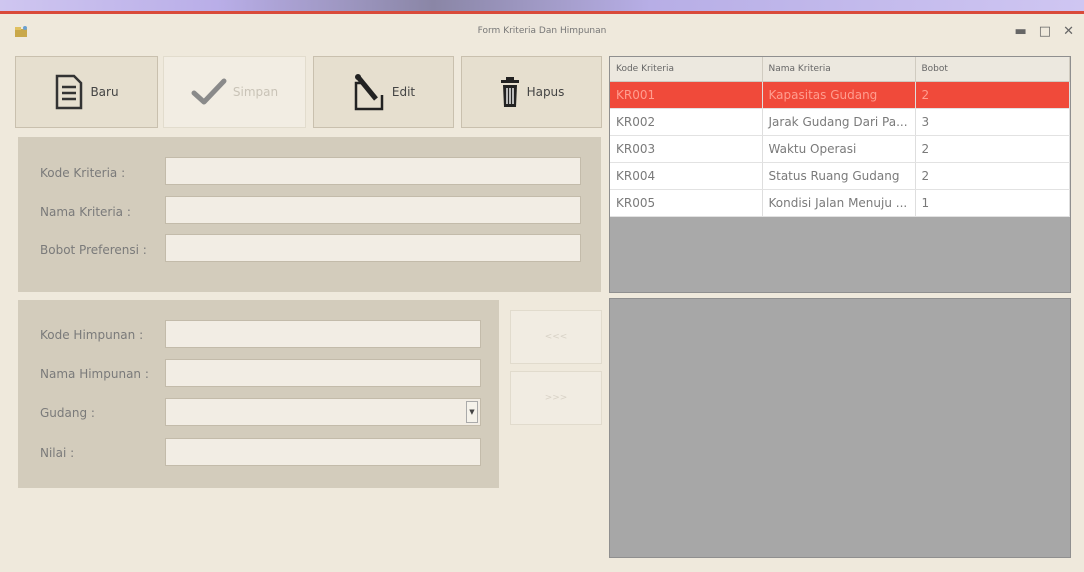 The image size is (1084, 572). I want to click on table-cell: KR003, so click(686, 149).